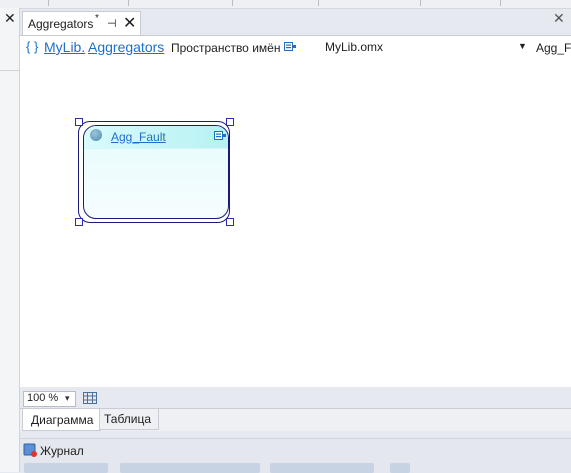 The image size is (571, 473). Describe the element at coordinates (79, 222) in the screenshot. I see `resize-handle-bottom-left` at that location.